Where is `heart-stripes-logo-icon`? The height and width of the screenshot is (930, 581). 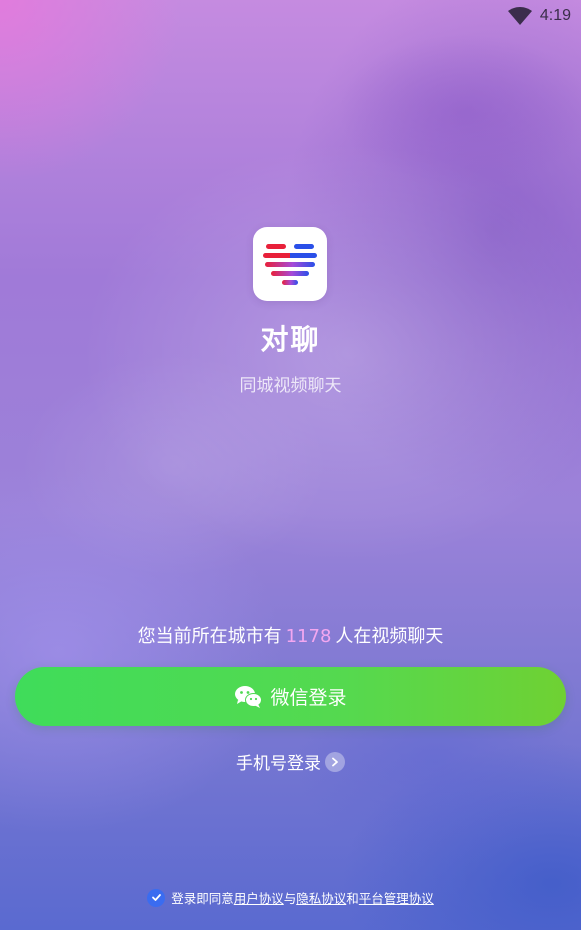 heart-stripes-logo-icon is located at coordinates (290, 264).